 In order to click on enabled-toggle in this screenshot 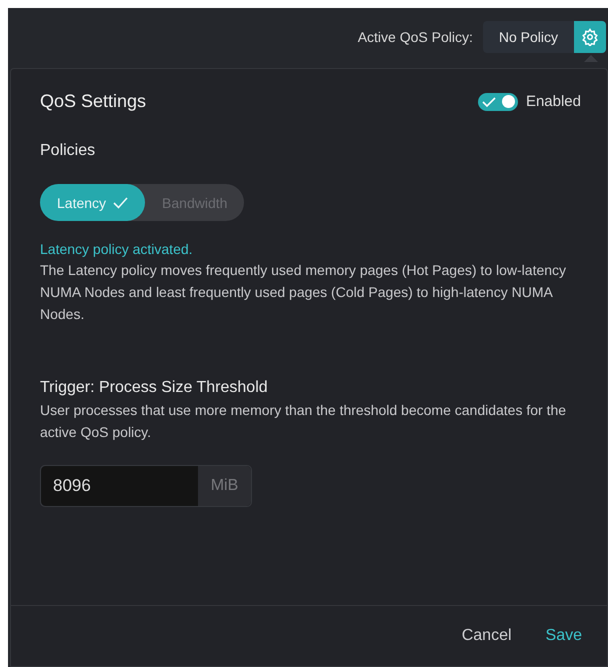, I will do `click(498, 101)`.